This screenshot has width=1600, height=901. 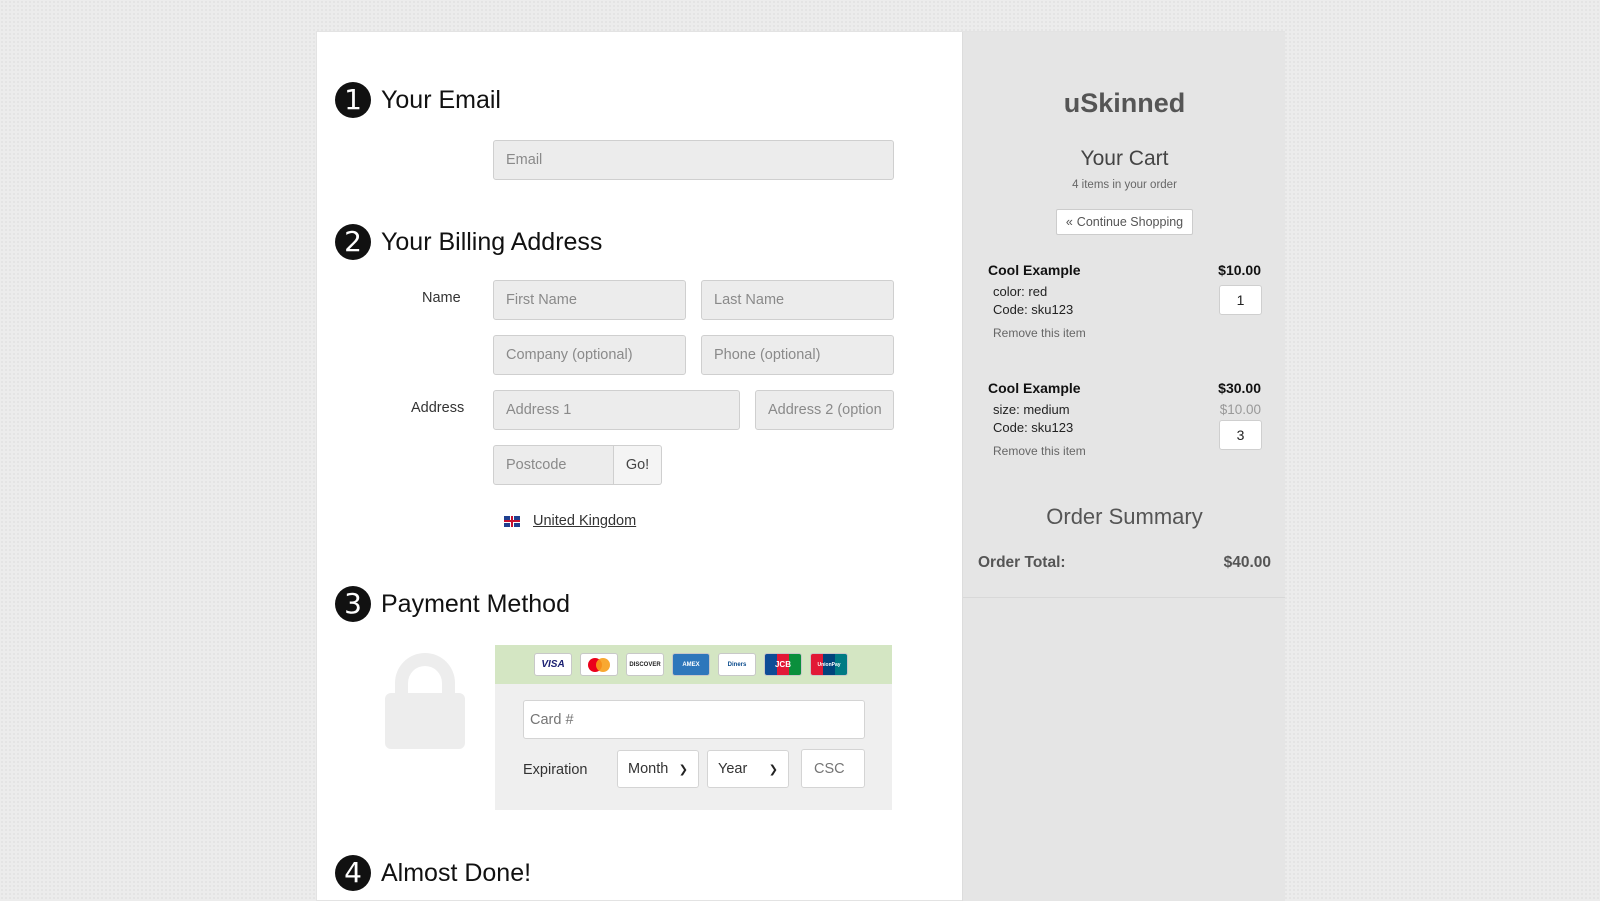 I want to click on step-number-3: 3, so click(x=353, y=604).